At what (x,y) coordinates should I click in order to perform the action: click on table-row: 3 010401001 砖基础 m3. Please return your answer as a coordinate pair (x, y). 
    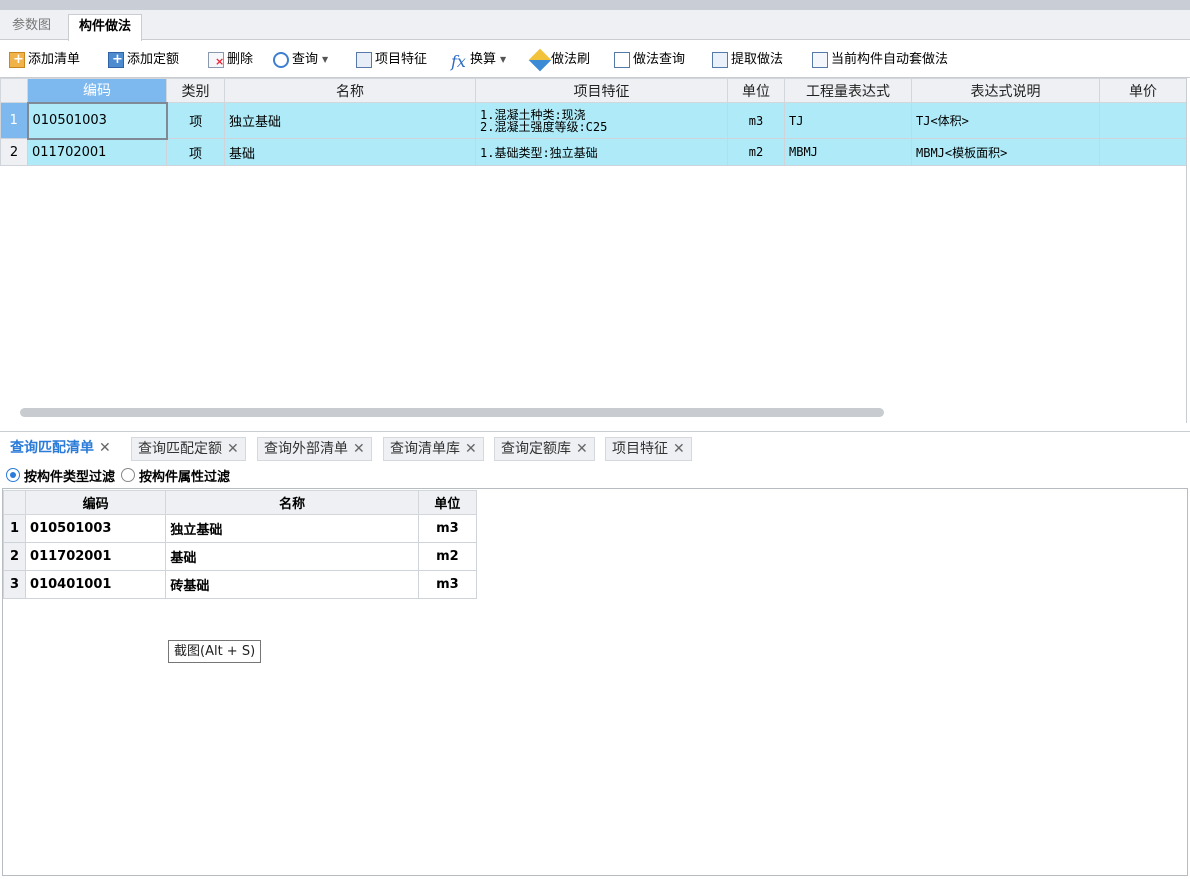
    Looking at the image, I should click on (240, 584).